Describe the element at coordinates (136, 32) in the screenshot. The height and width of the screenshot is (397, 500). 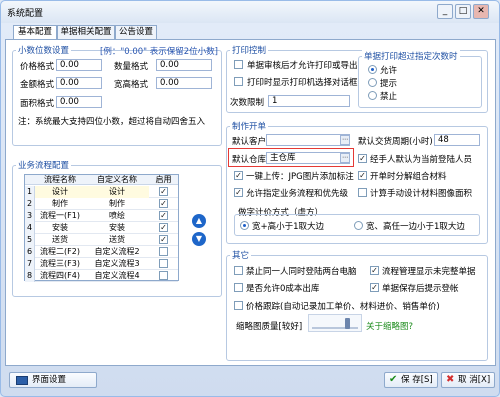
I see `tab-notice: 公告设置` at that location.